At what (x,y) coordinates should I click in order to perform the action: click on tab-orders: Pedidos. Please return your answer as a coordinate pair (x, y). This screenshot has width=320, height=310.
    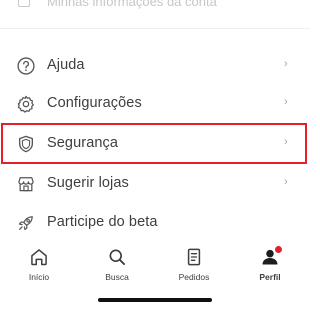
    Looking at the image, I should click on (194, 265).